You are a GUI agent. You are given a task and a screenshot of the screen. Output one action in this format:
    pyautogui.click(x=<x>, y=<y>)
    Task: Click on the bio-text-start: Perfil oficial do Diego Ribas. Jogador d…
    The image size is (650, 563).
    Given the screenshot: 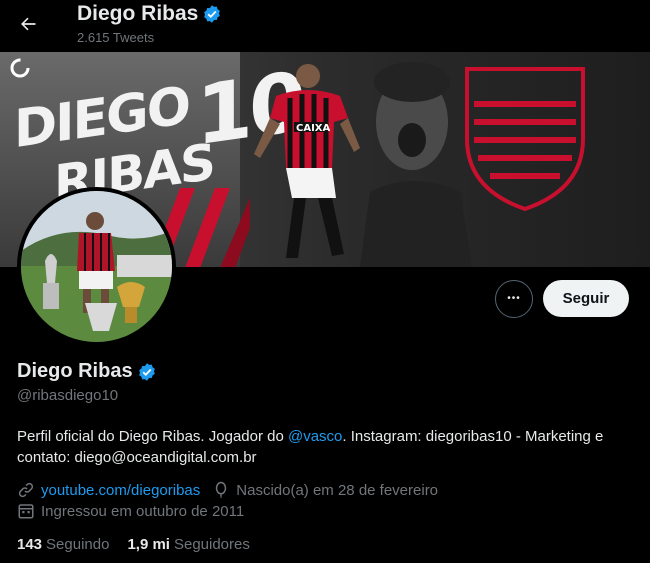 What is the action you would take?
    pyautogui.click(x=152, y=436)
    